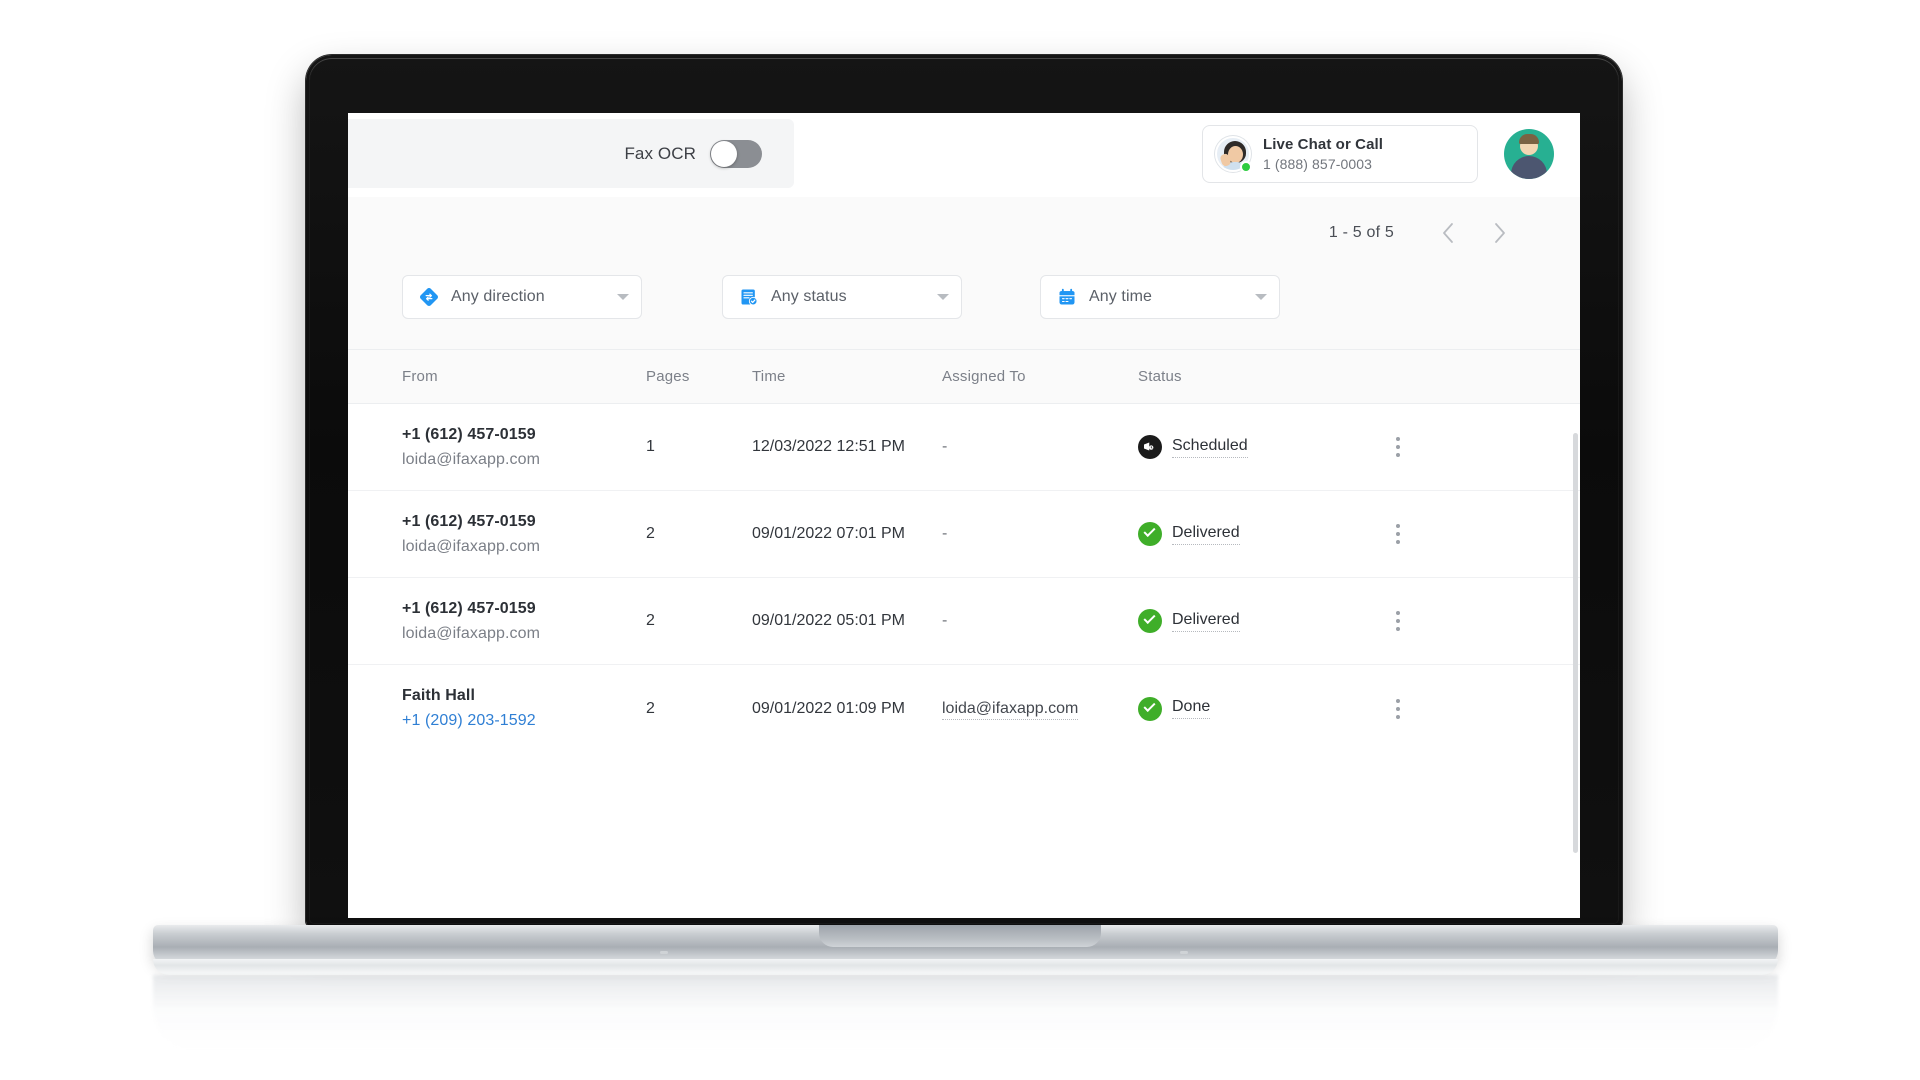 The width and height of the screenshot is (1920, 1080). I want to click on chevron-right-icon, so click(1500, 233).